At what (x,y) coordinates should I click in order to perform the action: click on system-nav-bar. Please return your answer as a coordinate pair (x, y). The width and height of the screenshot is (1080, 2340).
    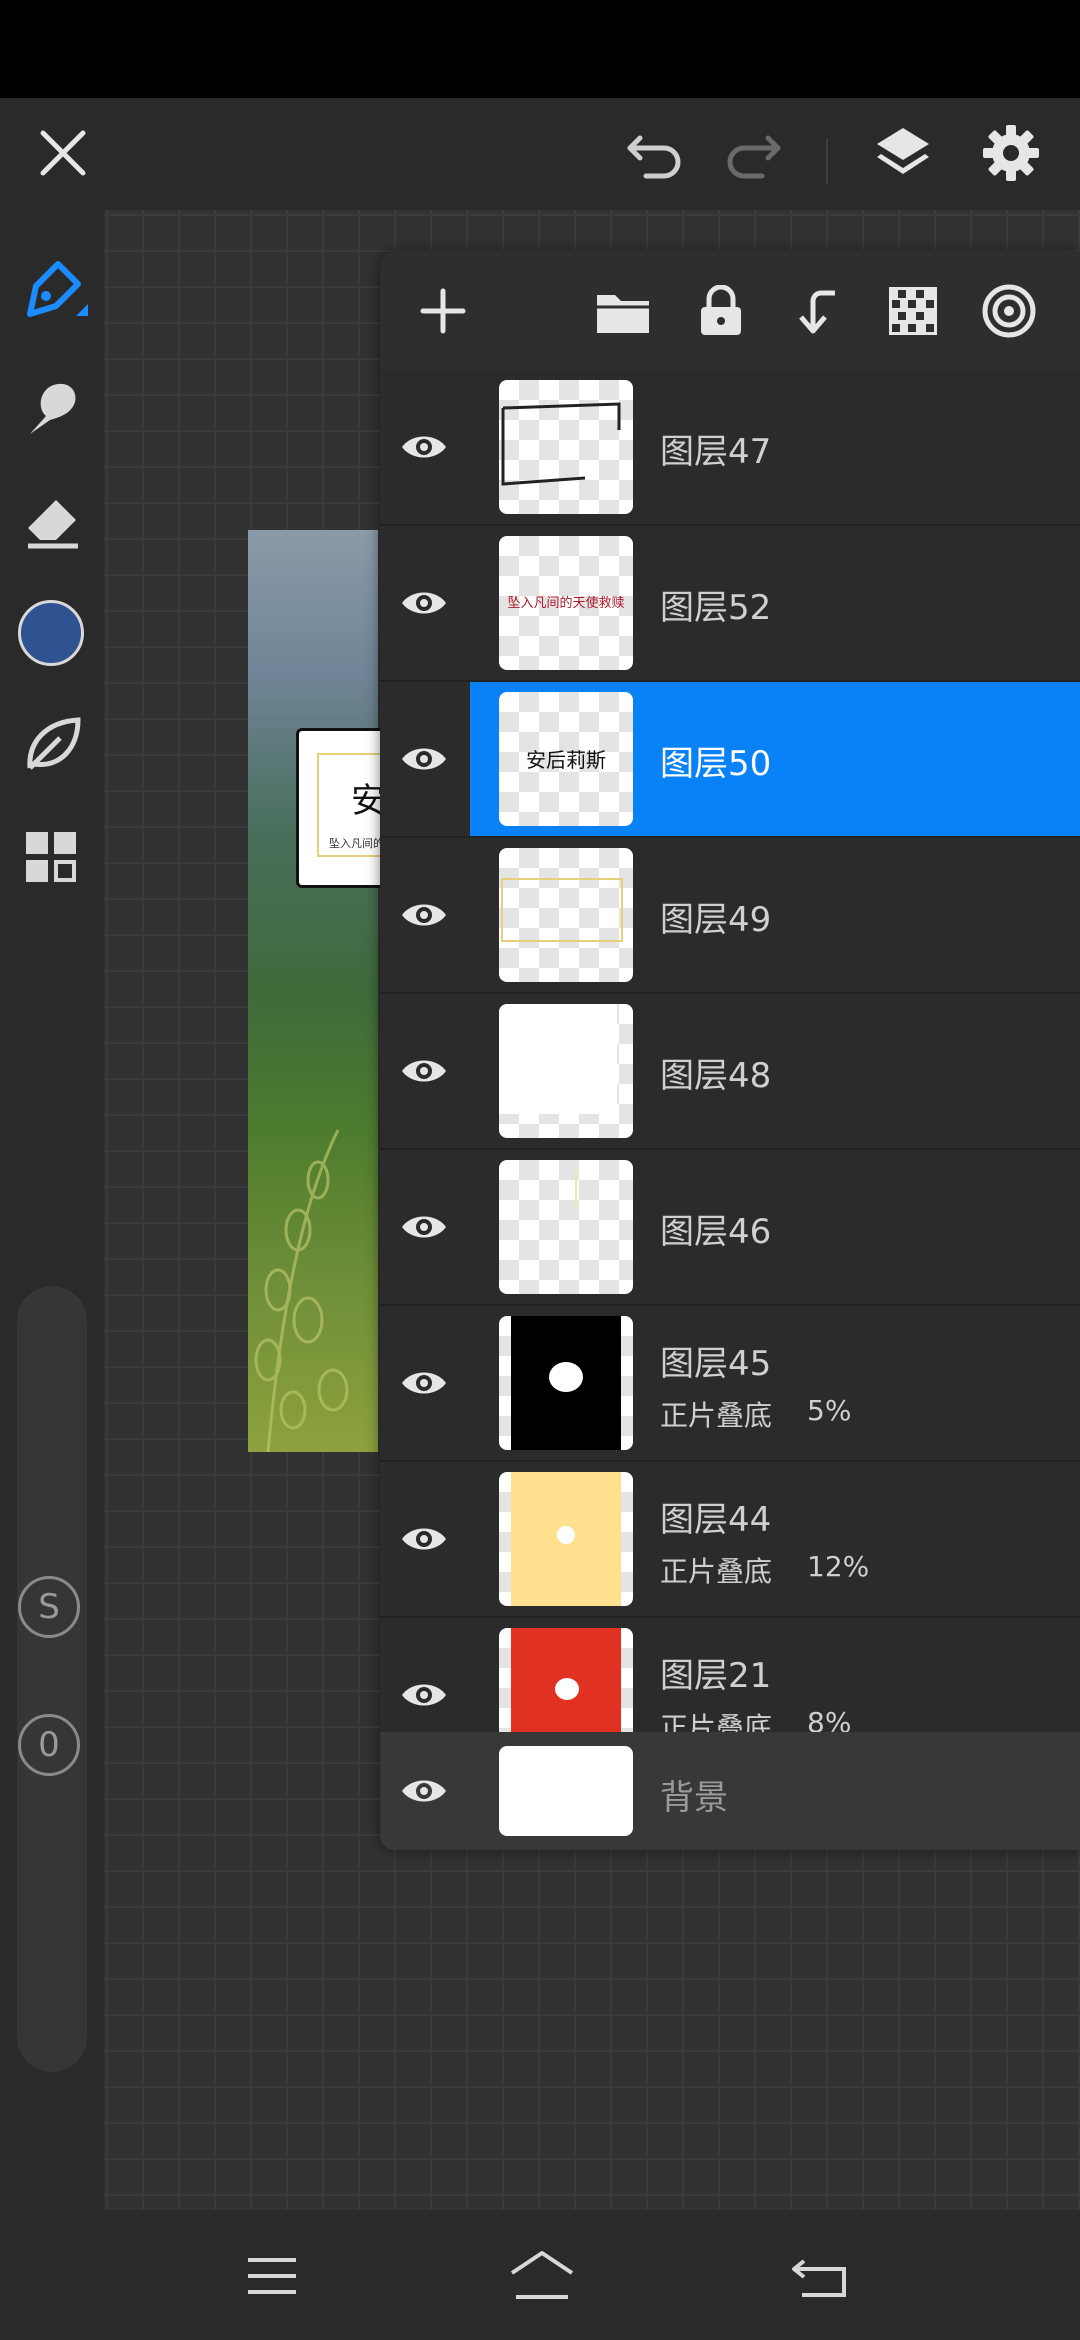
    Looking at the image, I should click on (540, 2275).